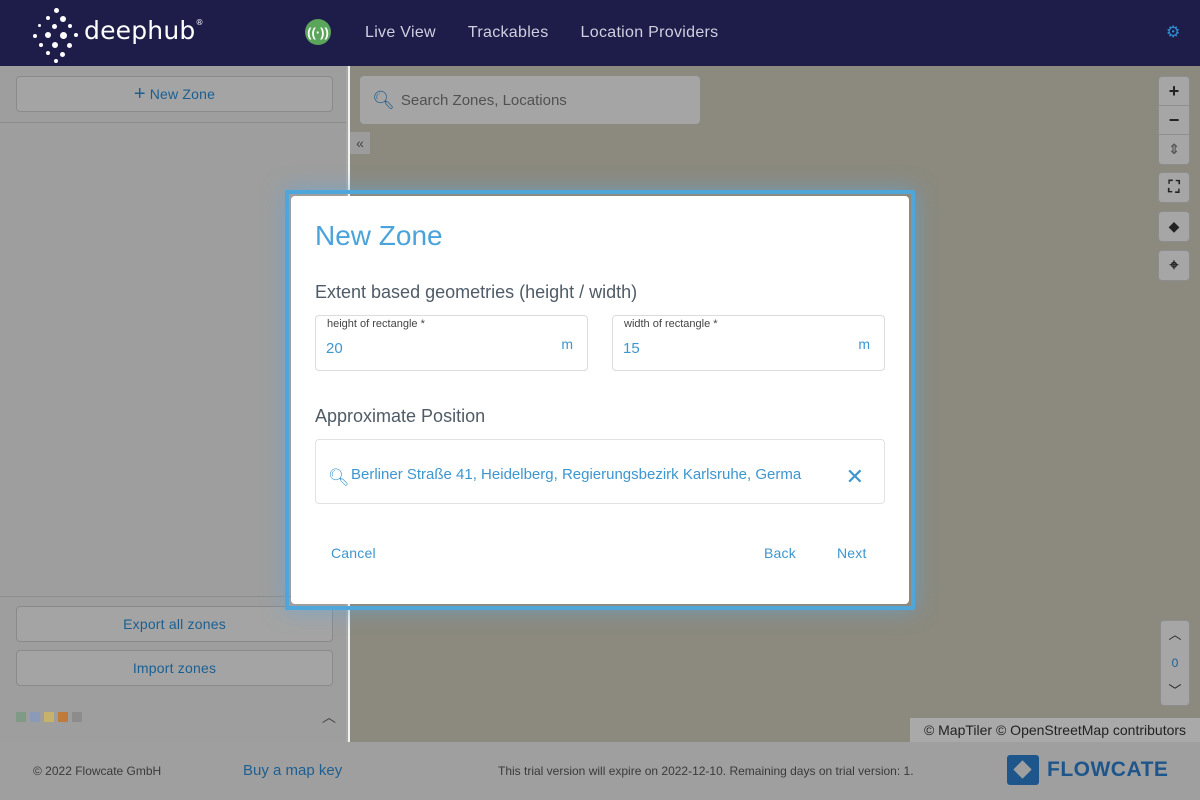 This screenshot has width=1200, height=800. I want to click on zoom-out-button: −, so click(1174, 120).